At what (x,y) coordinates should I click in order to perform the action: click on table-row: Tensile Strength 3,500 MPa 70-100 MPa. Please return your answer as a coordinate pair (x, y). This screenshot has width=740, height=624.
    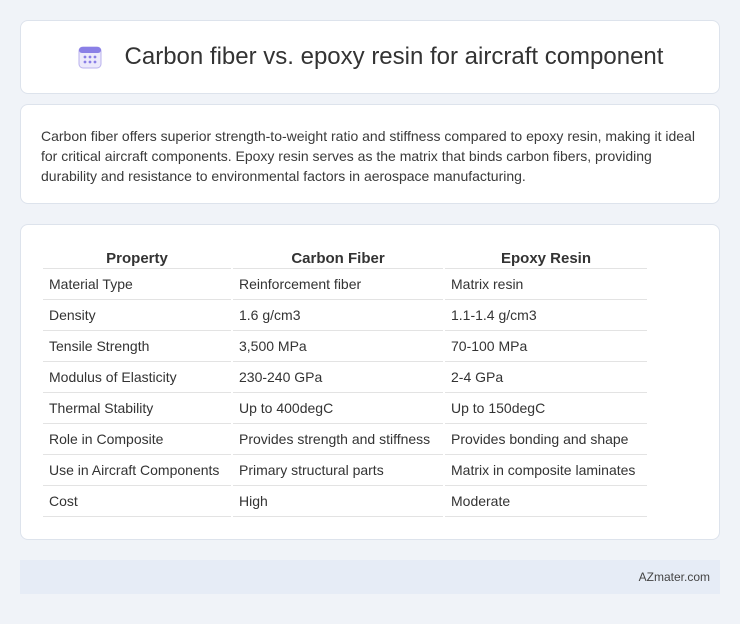
    Looking at the image, I should click on (345, 346).